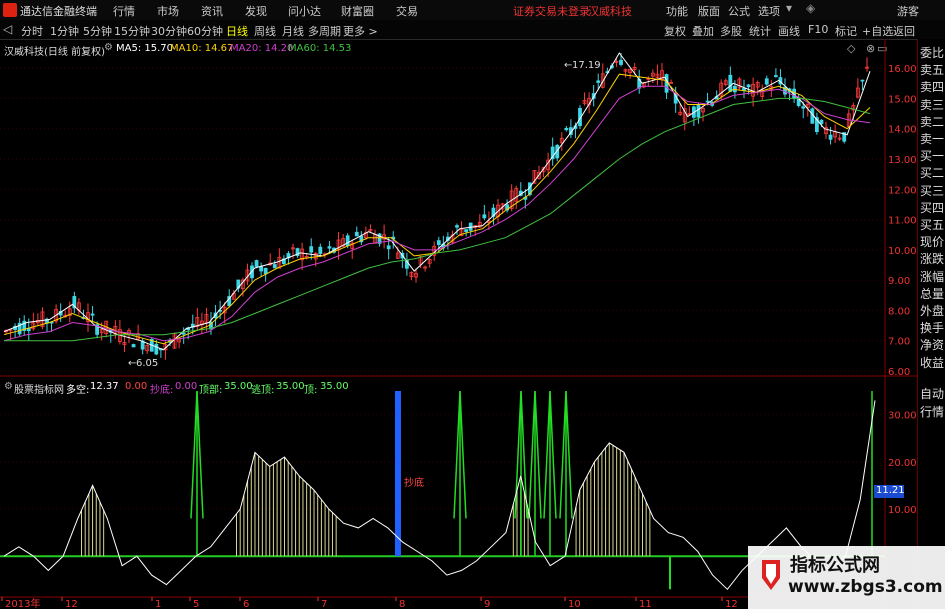 The image size is (945, 609). What do you see at coordinates (132, 31) in the screenshot?
I see `tab-15min: 15分钟` at bounding box center [132, 31].